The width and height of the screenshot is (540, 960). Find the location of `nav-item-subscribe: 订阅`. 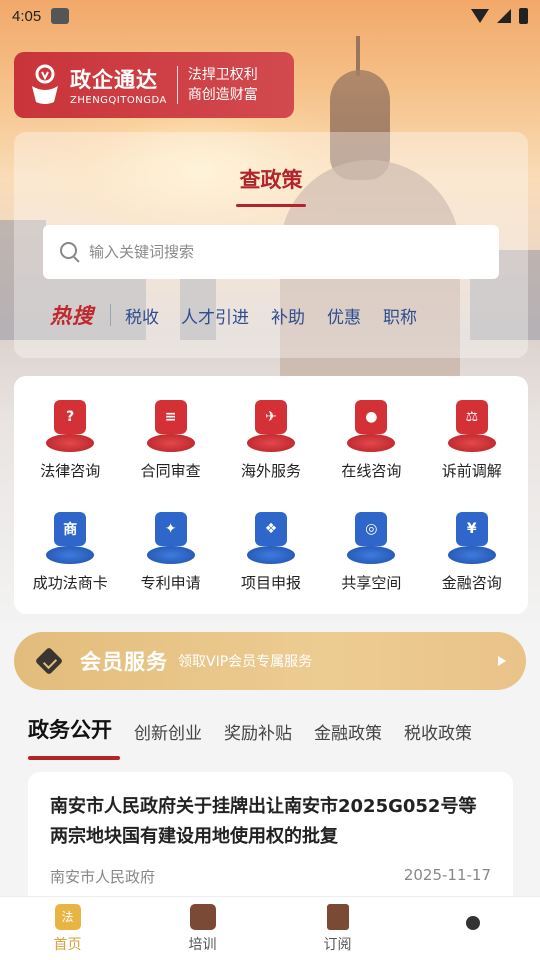

nav-item-subscribe: 订阅 is located at coordinates (337, 928).